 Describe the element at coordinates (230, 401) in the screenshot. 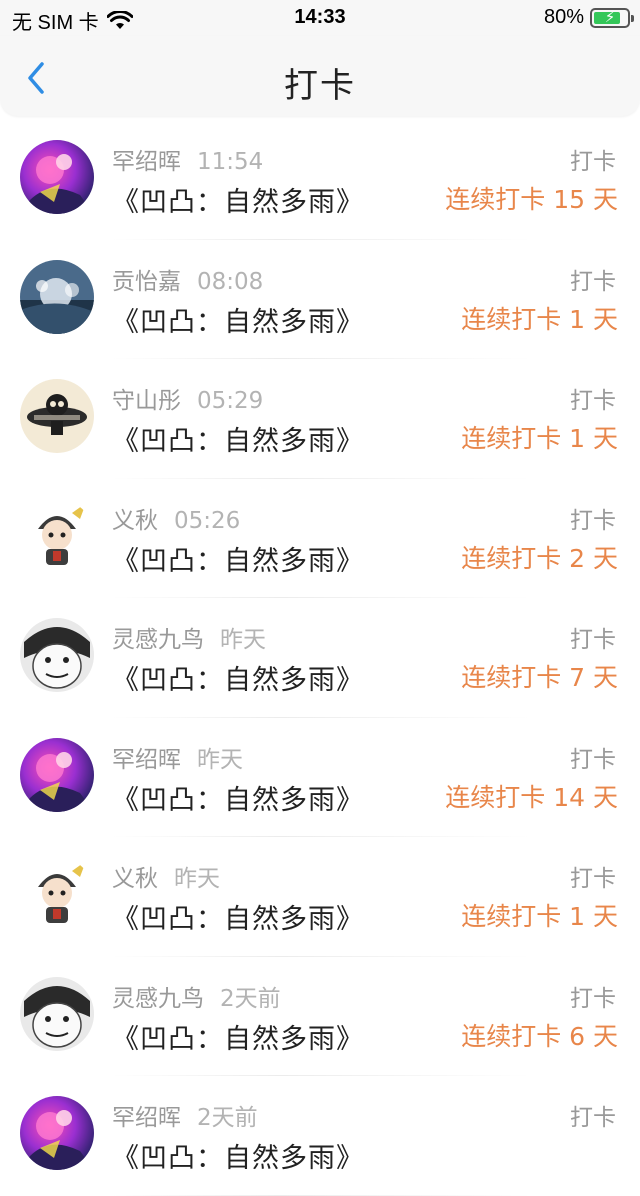

I see `checkin-time: 05:29` at that location.